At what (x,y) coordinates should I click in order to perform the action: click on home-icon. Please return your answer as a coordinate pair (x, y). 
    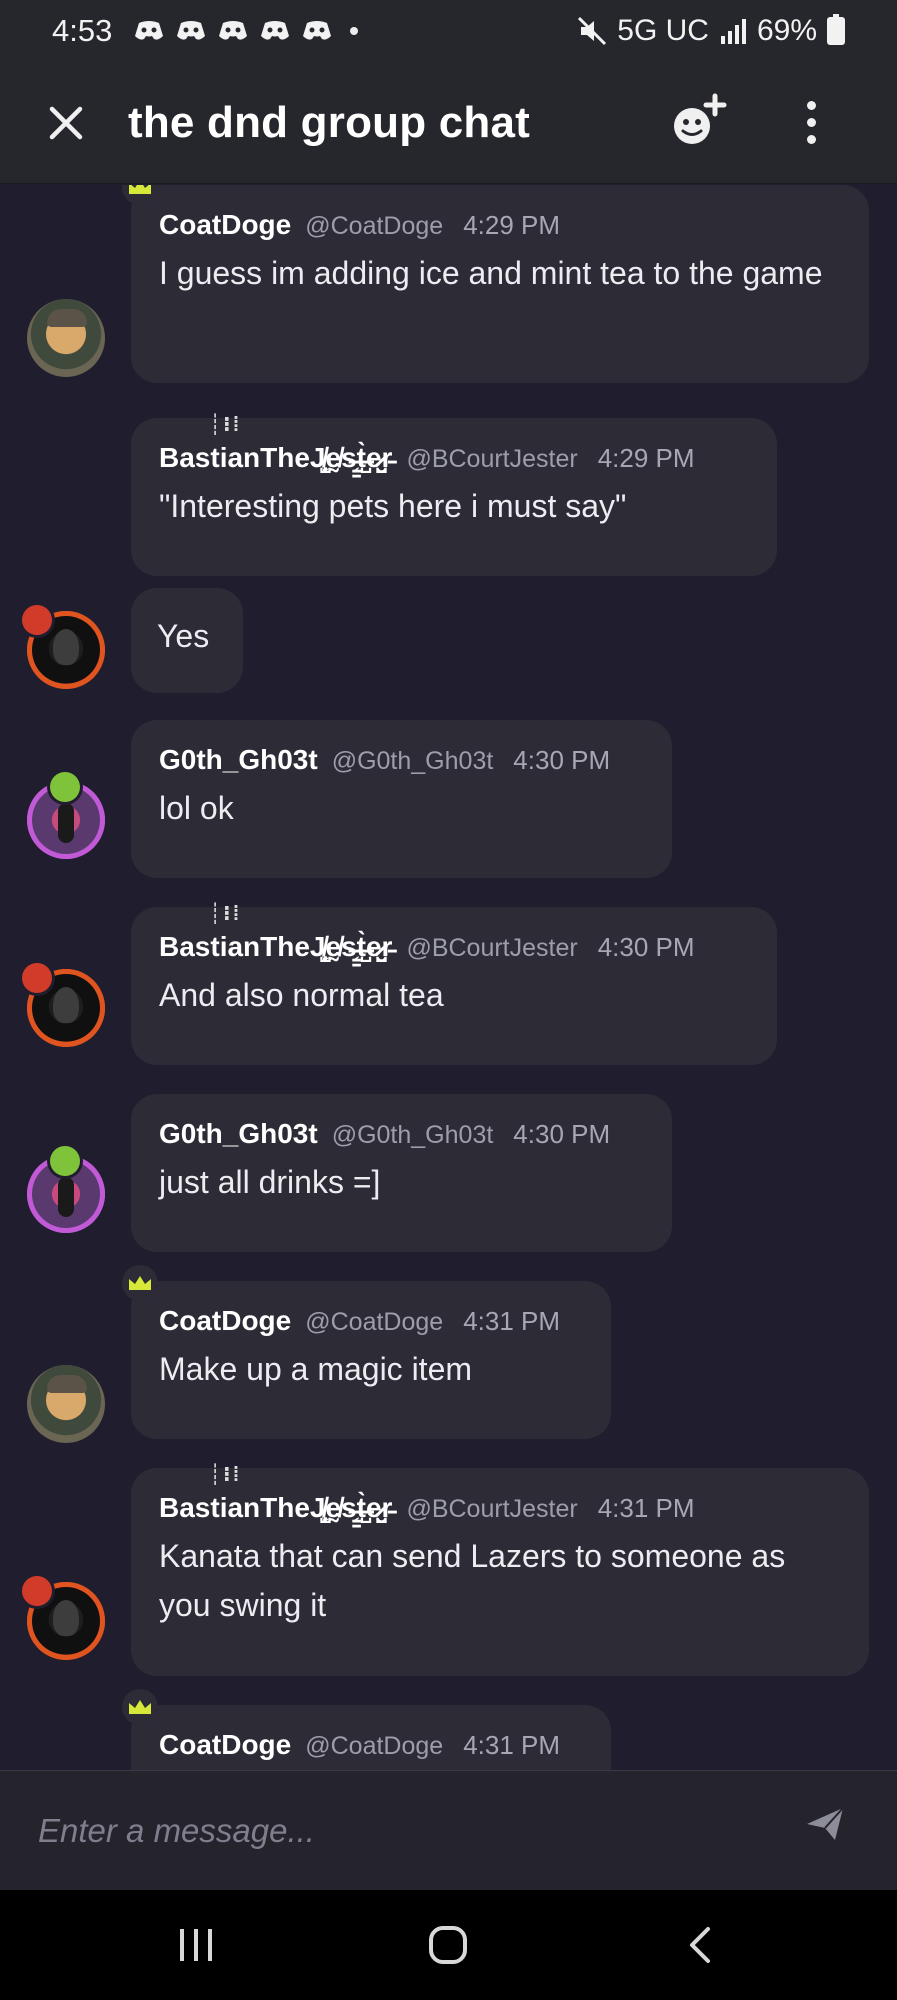
    Looking at the image, I should click on (448, 1945).